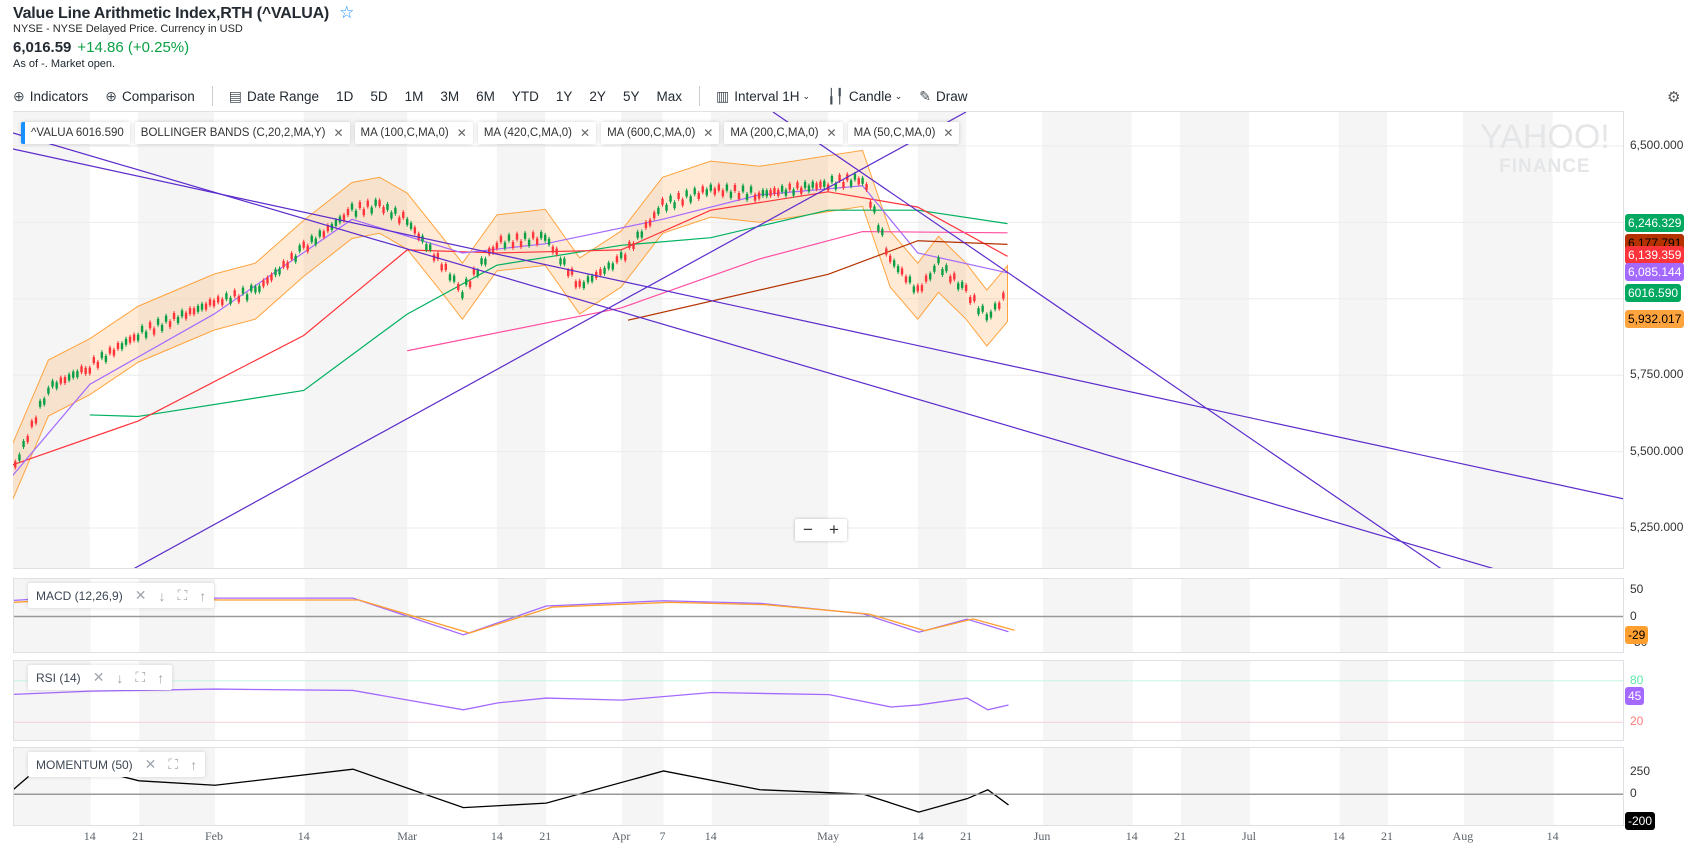  What do you see at coordinates (50, 96) in the screenshot?
I see `indicators-button: ⊕ Indicators` at bounding box center [50, 96].